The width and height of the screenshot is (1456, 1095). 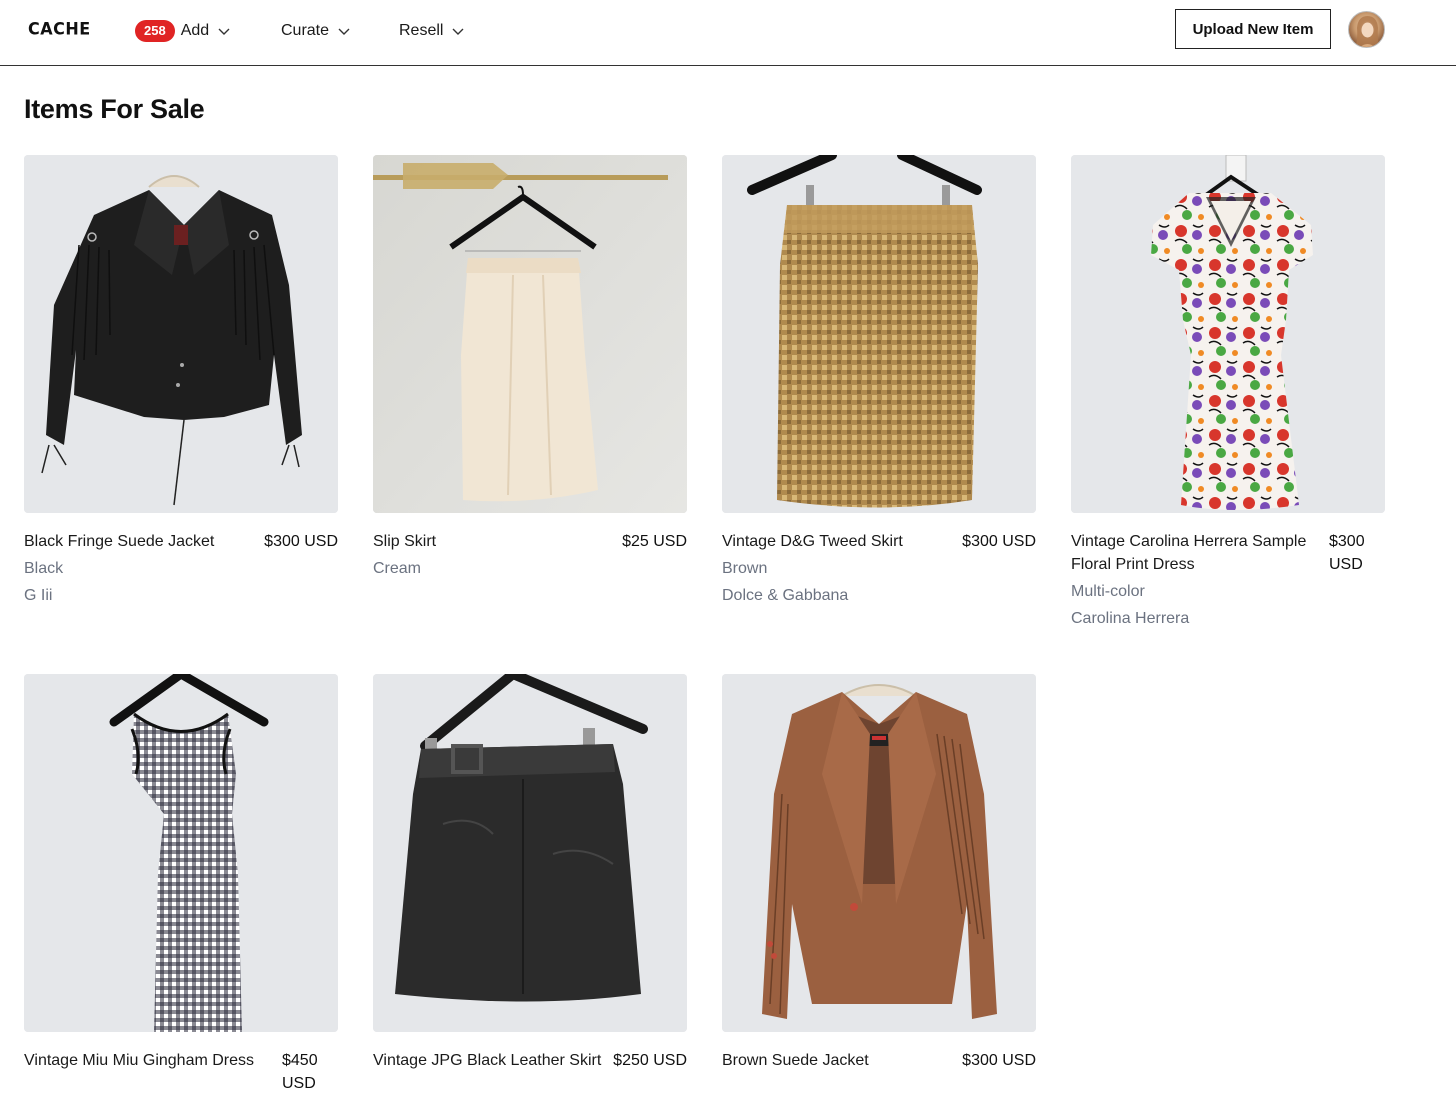 I want to click on floral-dress-image, so click(x=1228, y=334).